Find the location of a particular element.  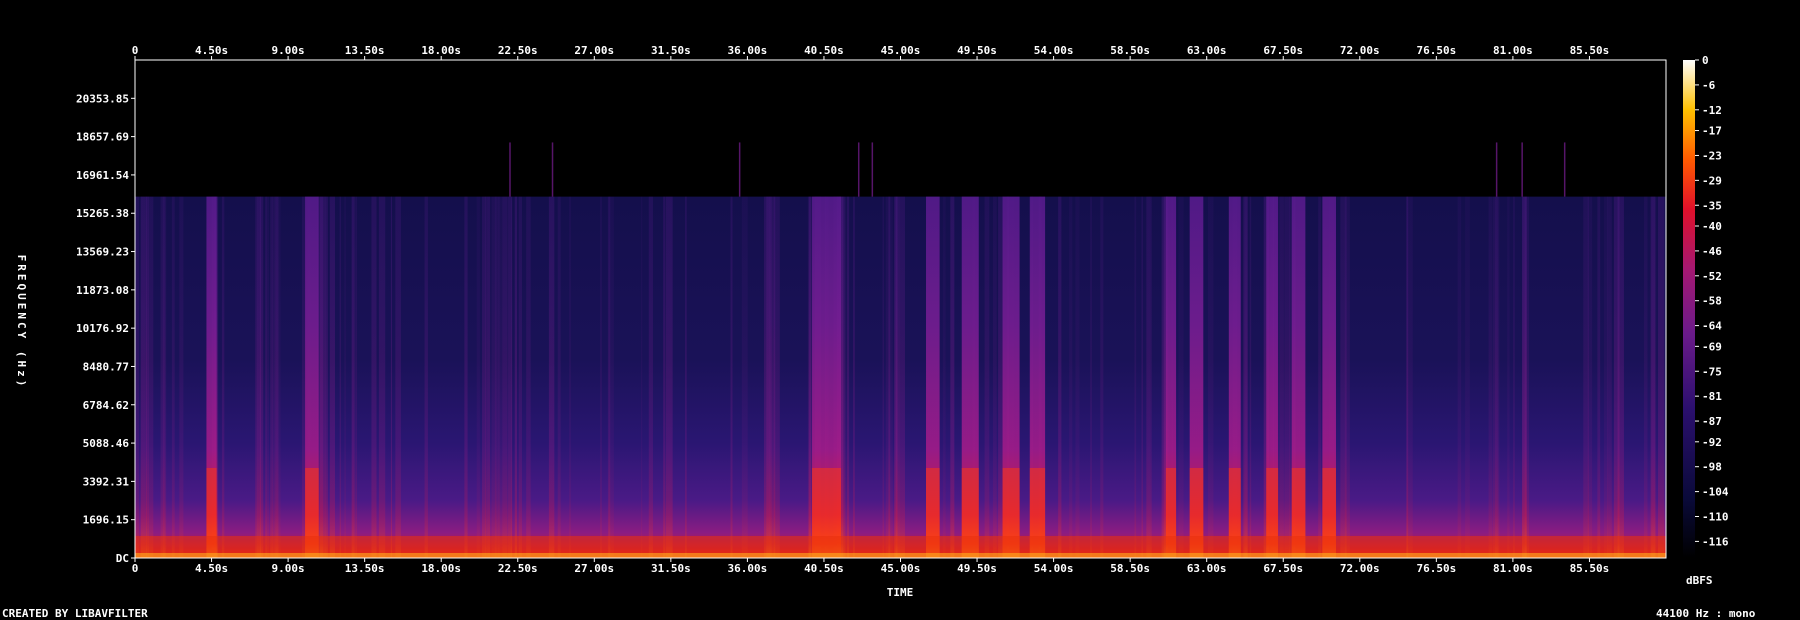

x-tick-label-bottom: 22.50s is located at coordinates (518, 568).